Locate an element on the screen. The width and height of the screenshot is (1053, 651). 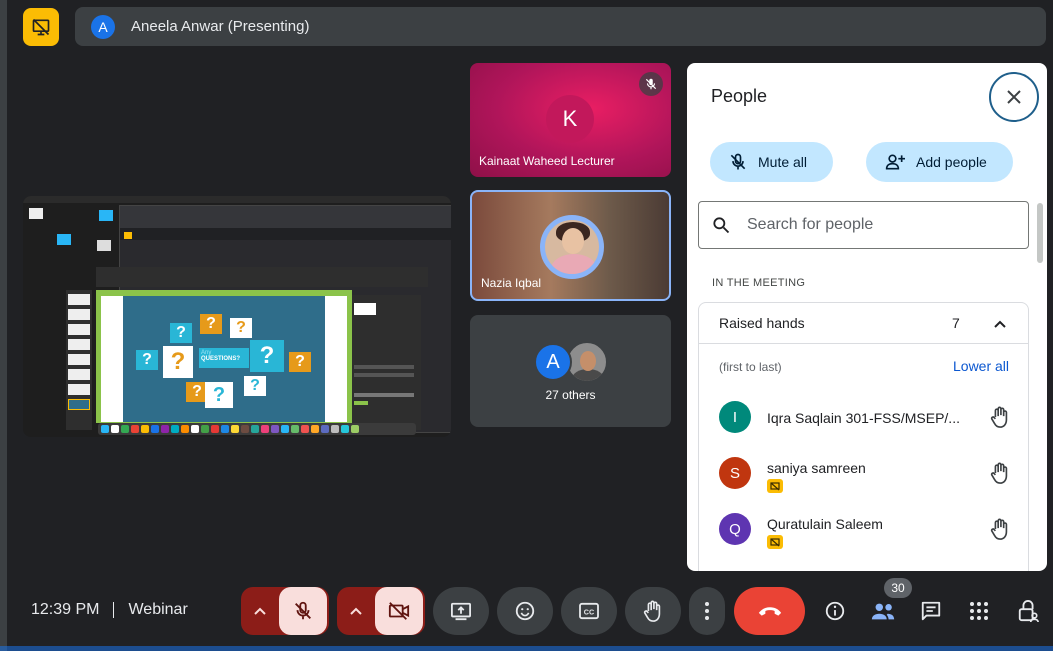
close-panel-button is located at coordinates (1014, 97).